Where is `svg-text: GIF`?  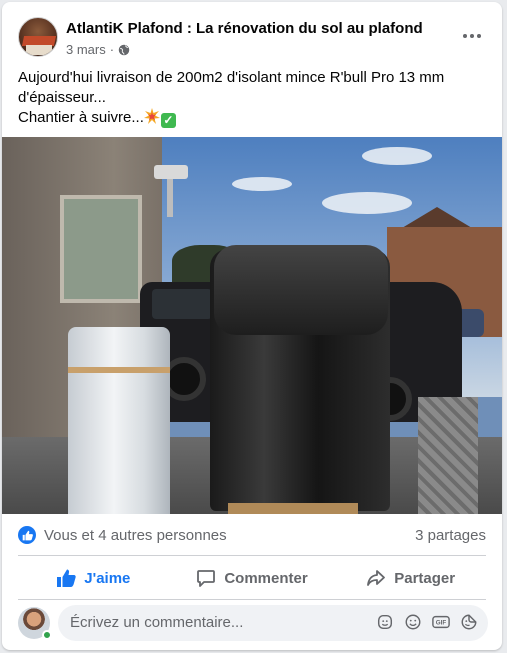
svg-text: GIF is located at coordinates (441, 623).